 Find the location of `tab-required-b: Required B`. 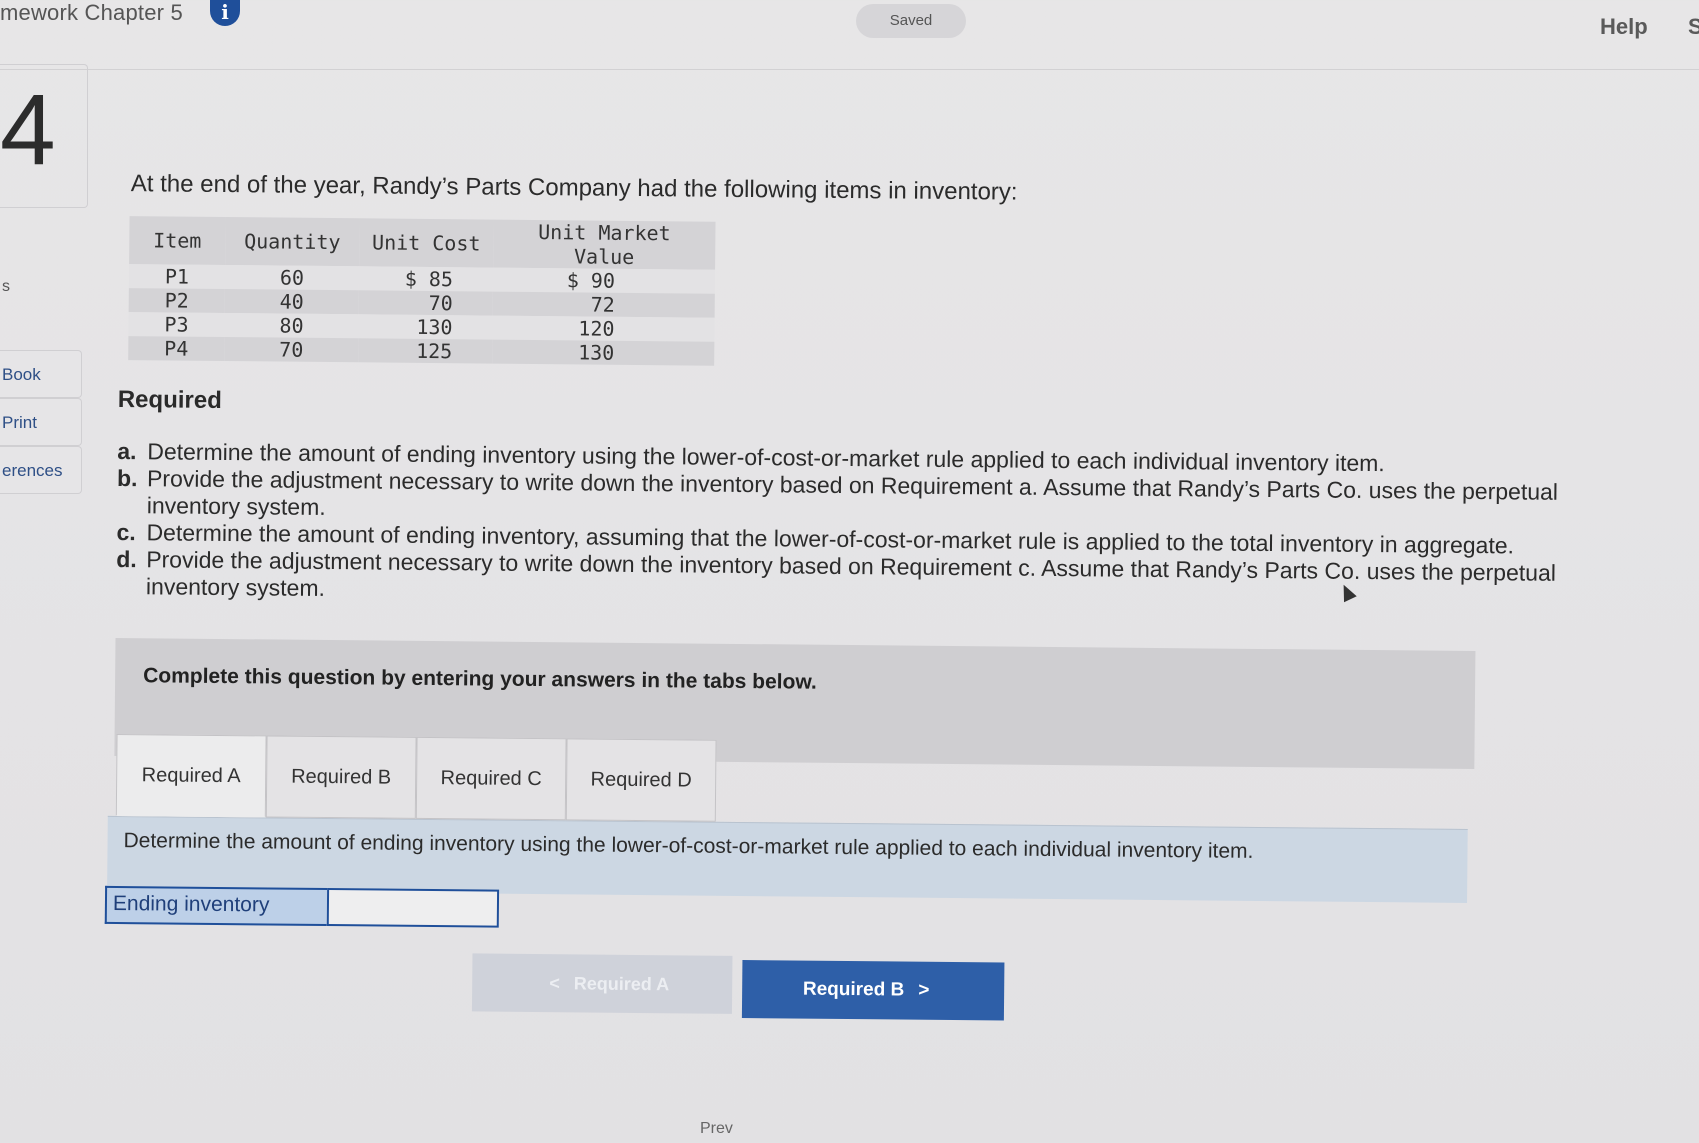

tab-required-b: Required B is located at coordinates (341, 777).